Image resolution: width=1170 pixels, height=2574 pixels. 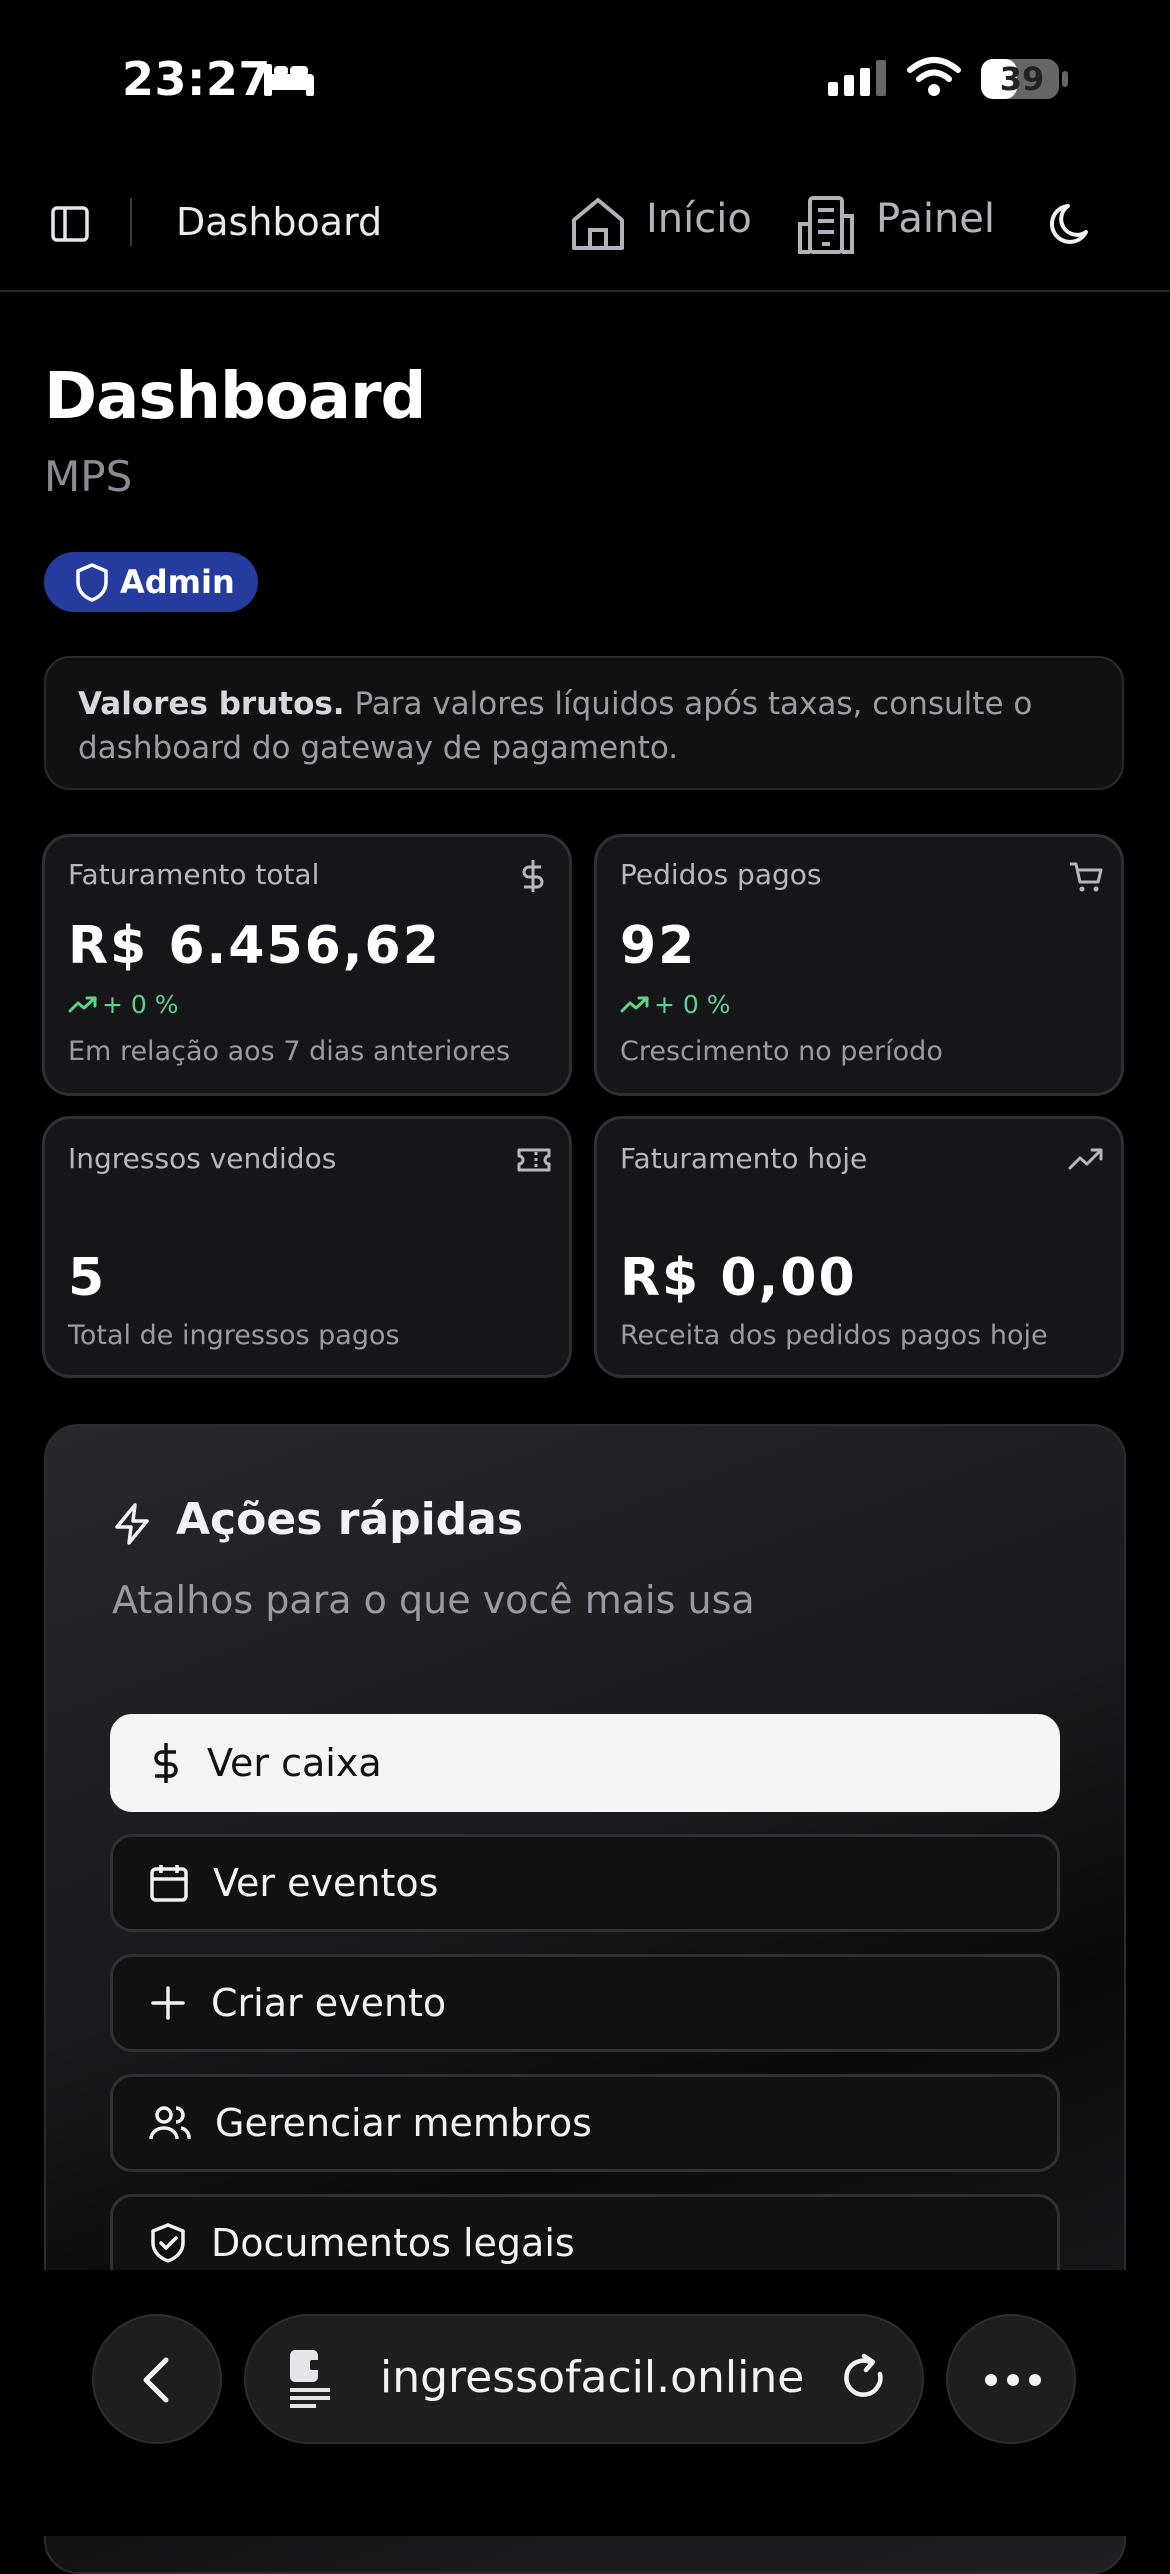 I want to click on ver-caixa-label: Ver caixa, so click(x=294, y=1763).